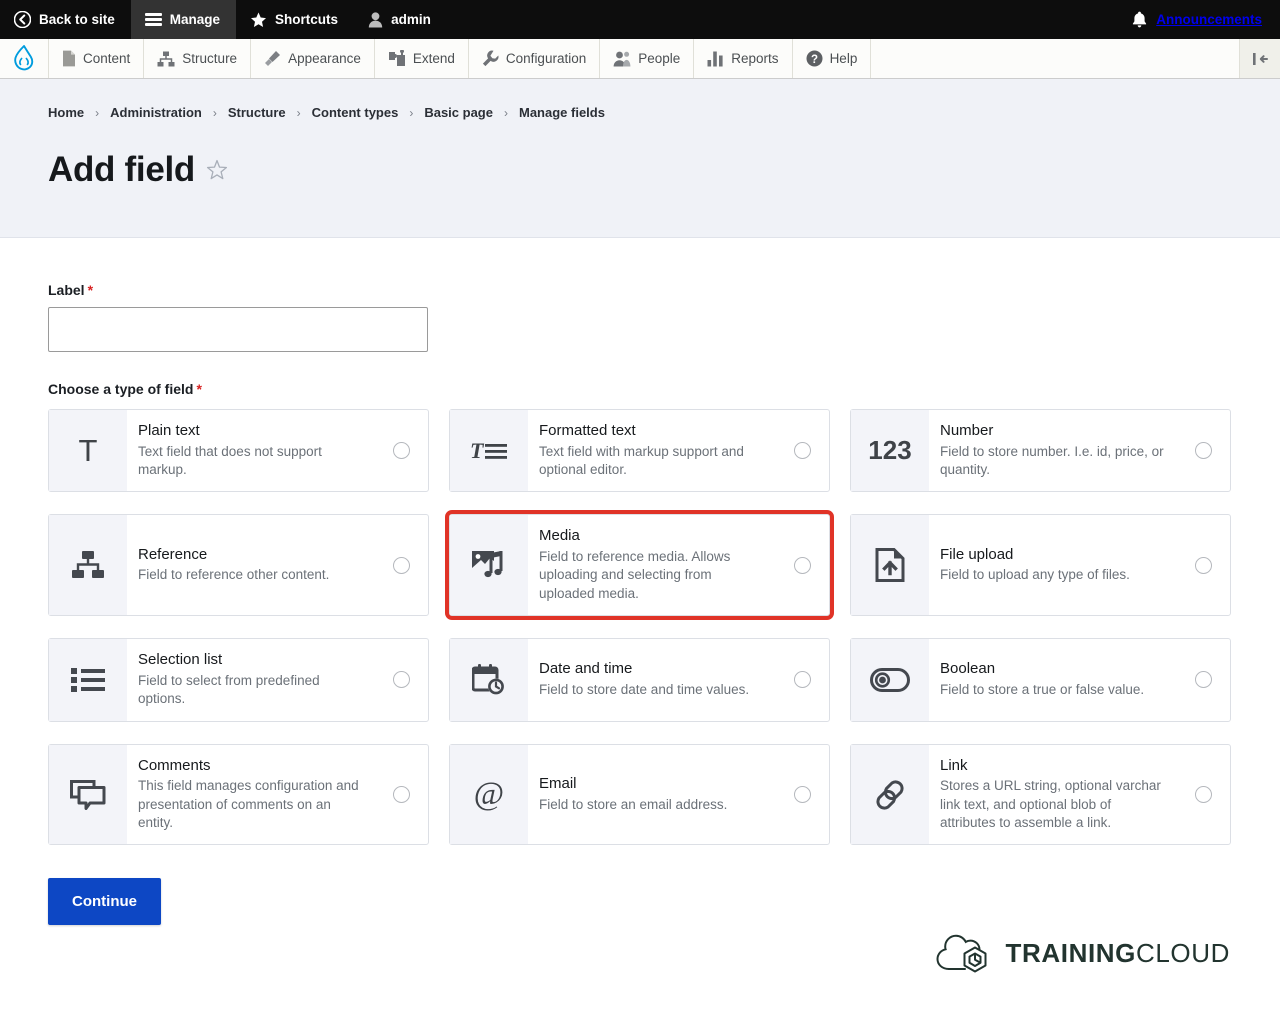 The image size is (1280, 1024). I want to click on comments-icon, so click(88, 794).